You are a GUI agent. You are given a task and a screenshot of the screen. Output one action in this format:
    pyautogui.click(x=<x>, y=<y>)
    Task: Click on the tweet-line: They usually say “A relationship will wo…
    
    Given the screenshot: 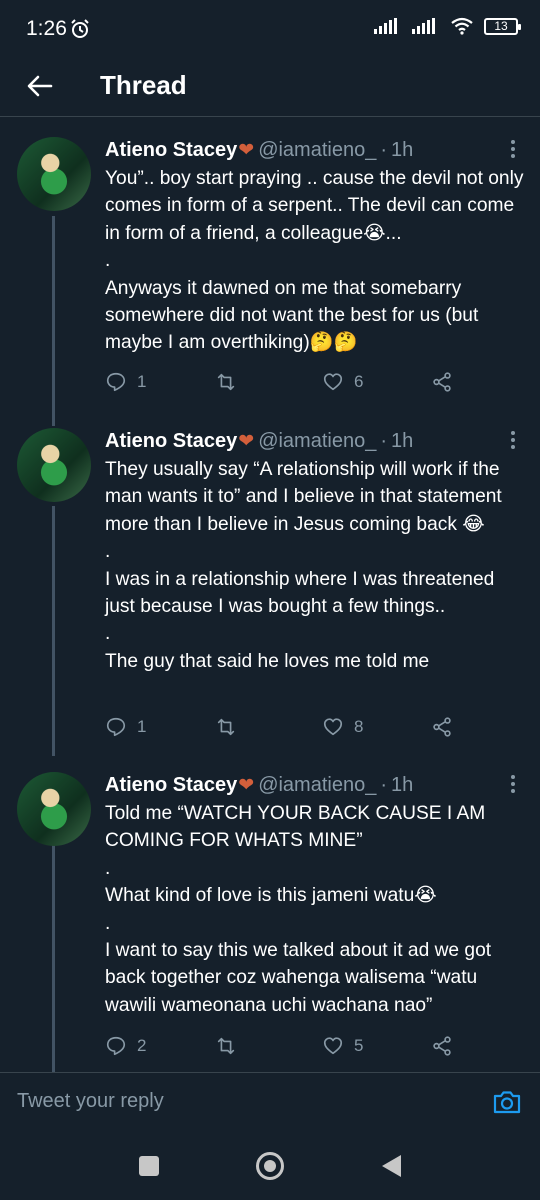 What is the action you would take?
    pyautogui.click(x=303, y=497)
    